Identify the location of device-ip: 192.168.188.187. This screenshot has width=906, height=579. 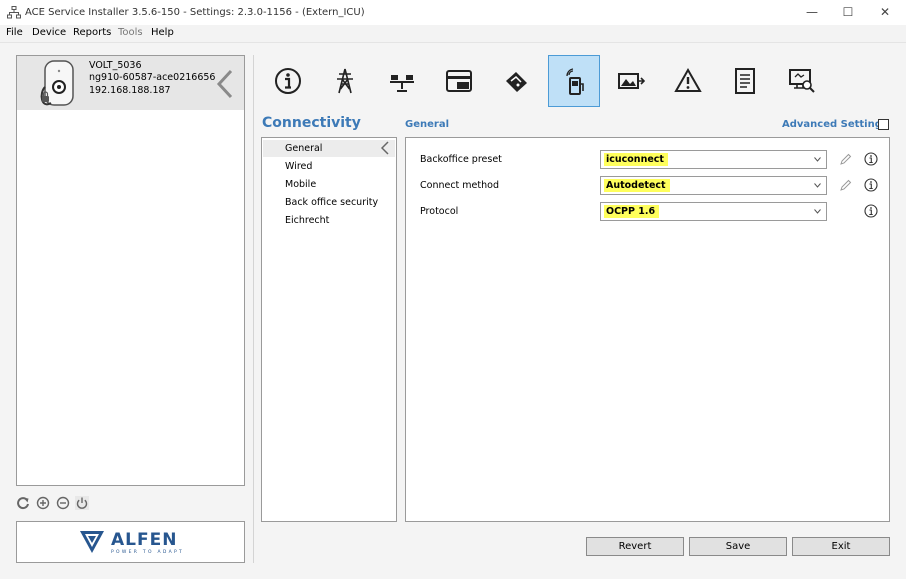
(130, 90).